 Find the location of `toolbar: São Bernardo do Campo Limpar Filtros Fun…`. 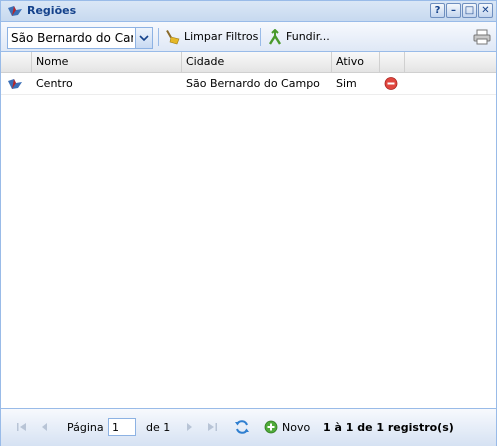

toolbar: São Bernardo do Campo Limpar Filtros Fun… is located at coordinates (248, 37).